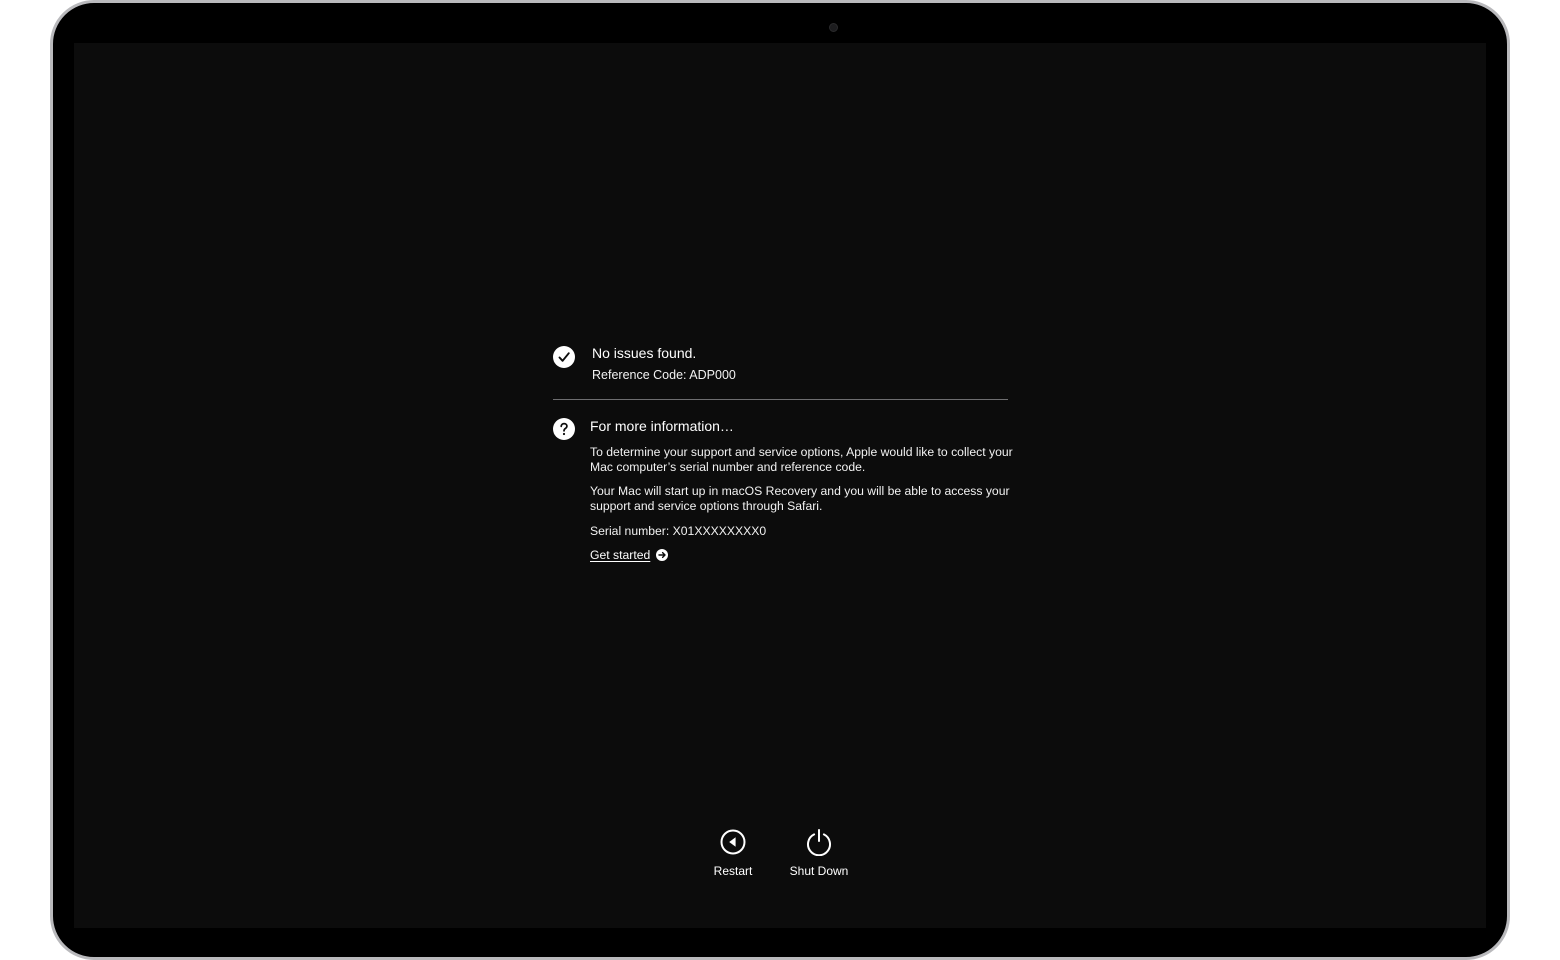 The height and width of the screenshot is (960, 1560). I want to click on get-started-link: Get started, so click(629, 555).